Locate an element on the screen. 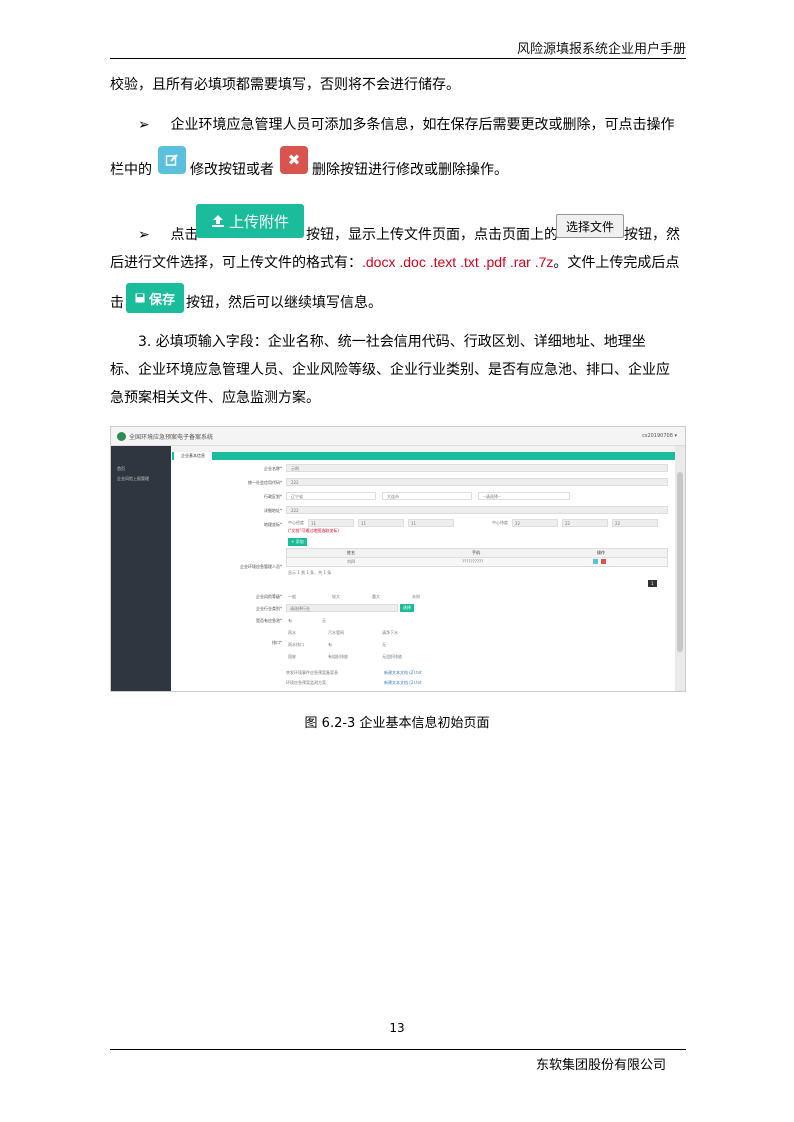  select-value: --请选择-- is located at coordinates (492, 496).